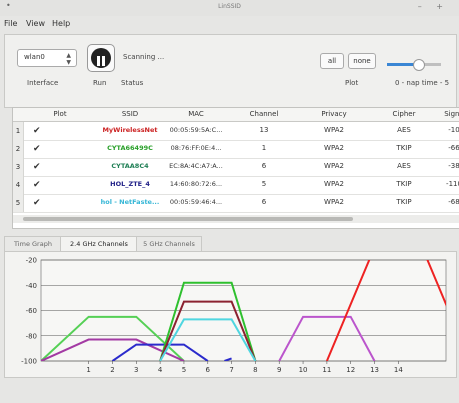  I want to click on cell-channel: 1, so click(264, 148).